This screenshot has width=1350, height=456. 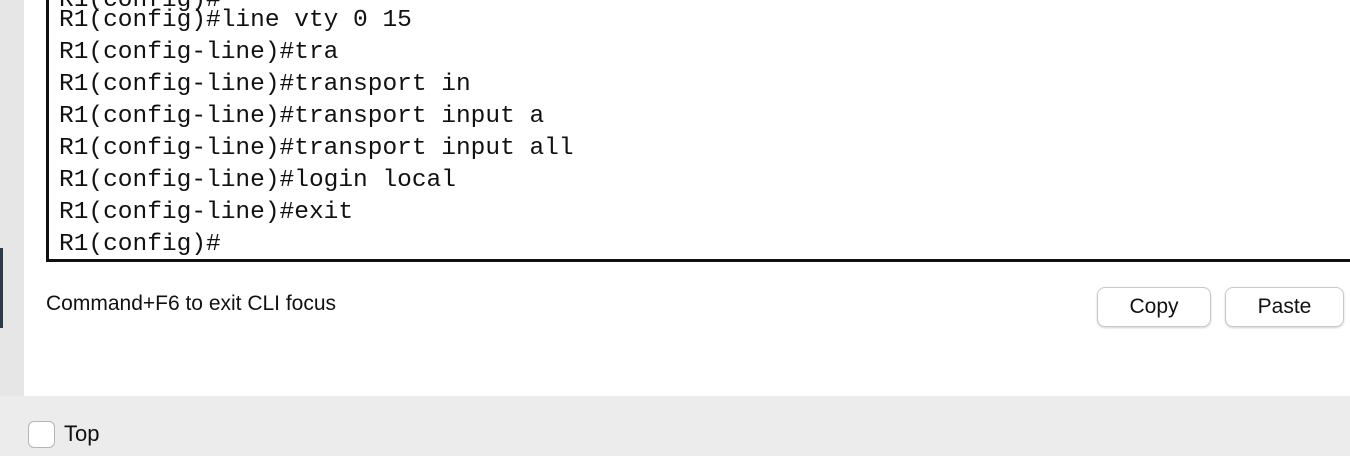 I want to click on terminal-prompt-line: R1(config)#, so click(x=140, y=244).